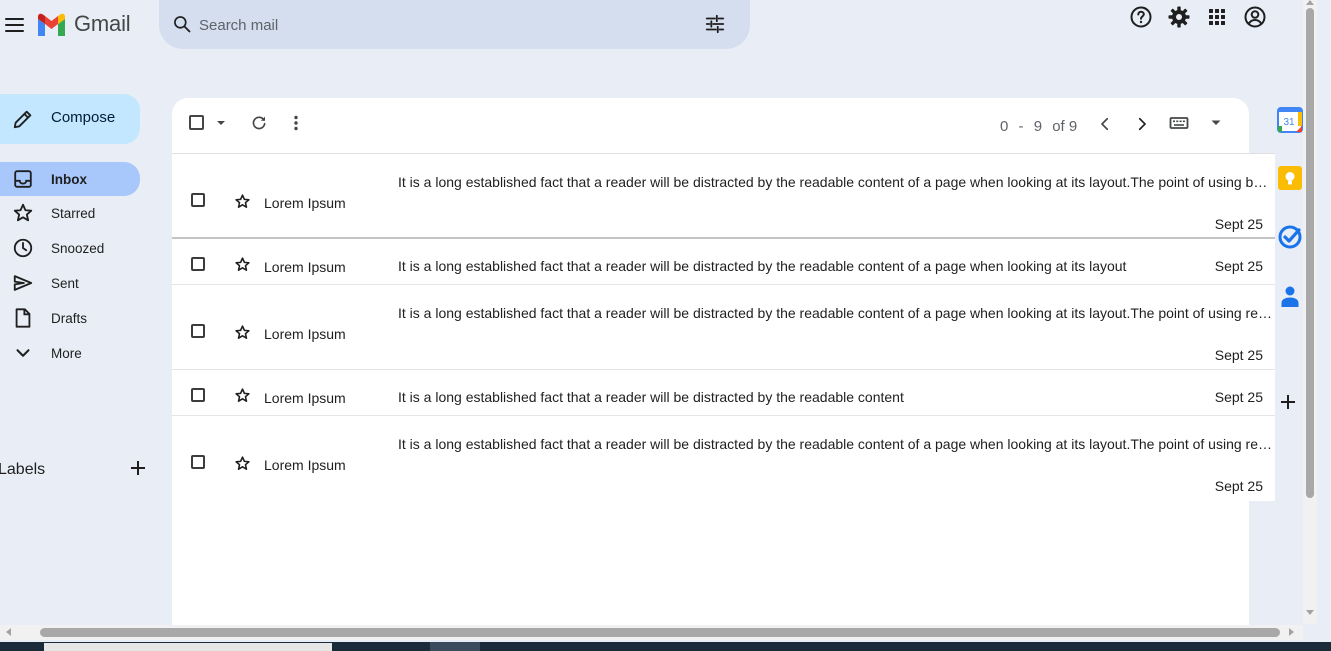 The height and width of the screenshot is (651, 1331). I want to click on pencil-icon, so click(22, 119).